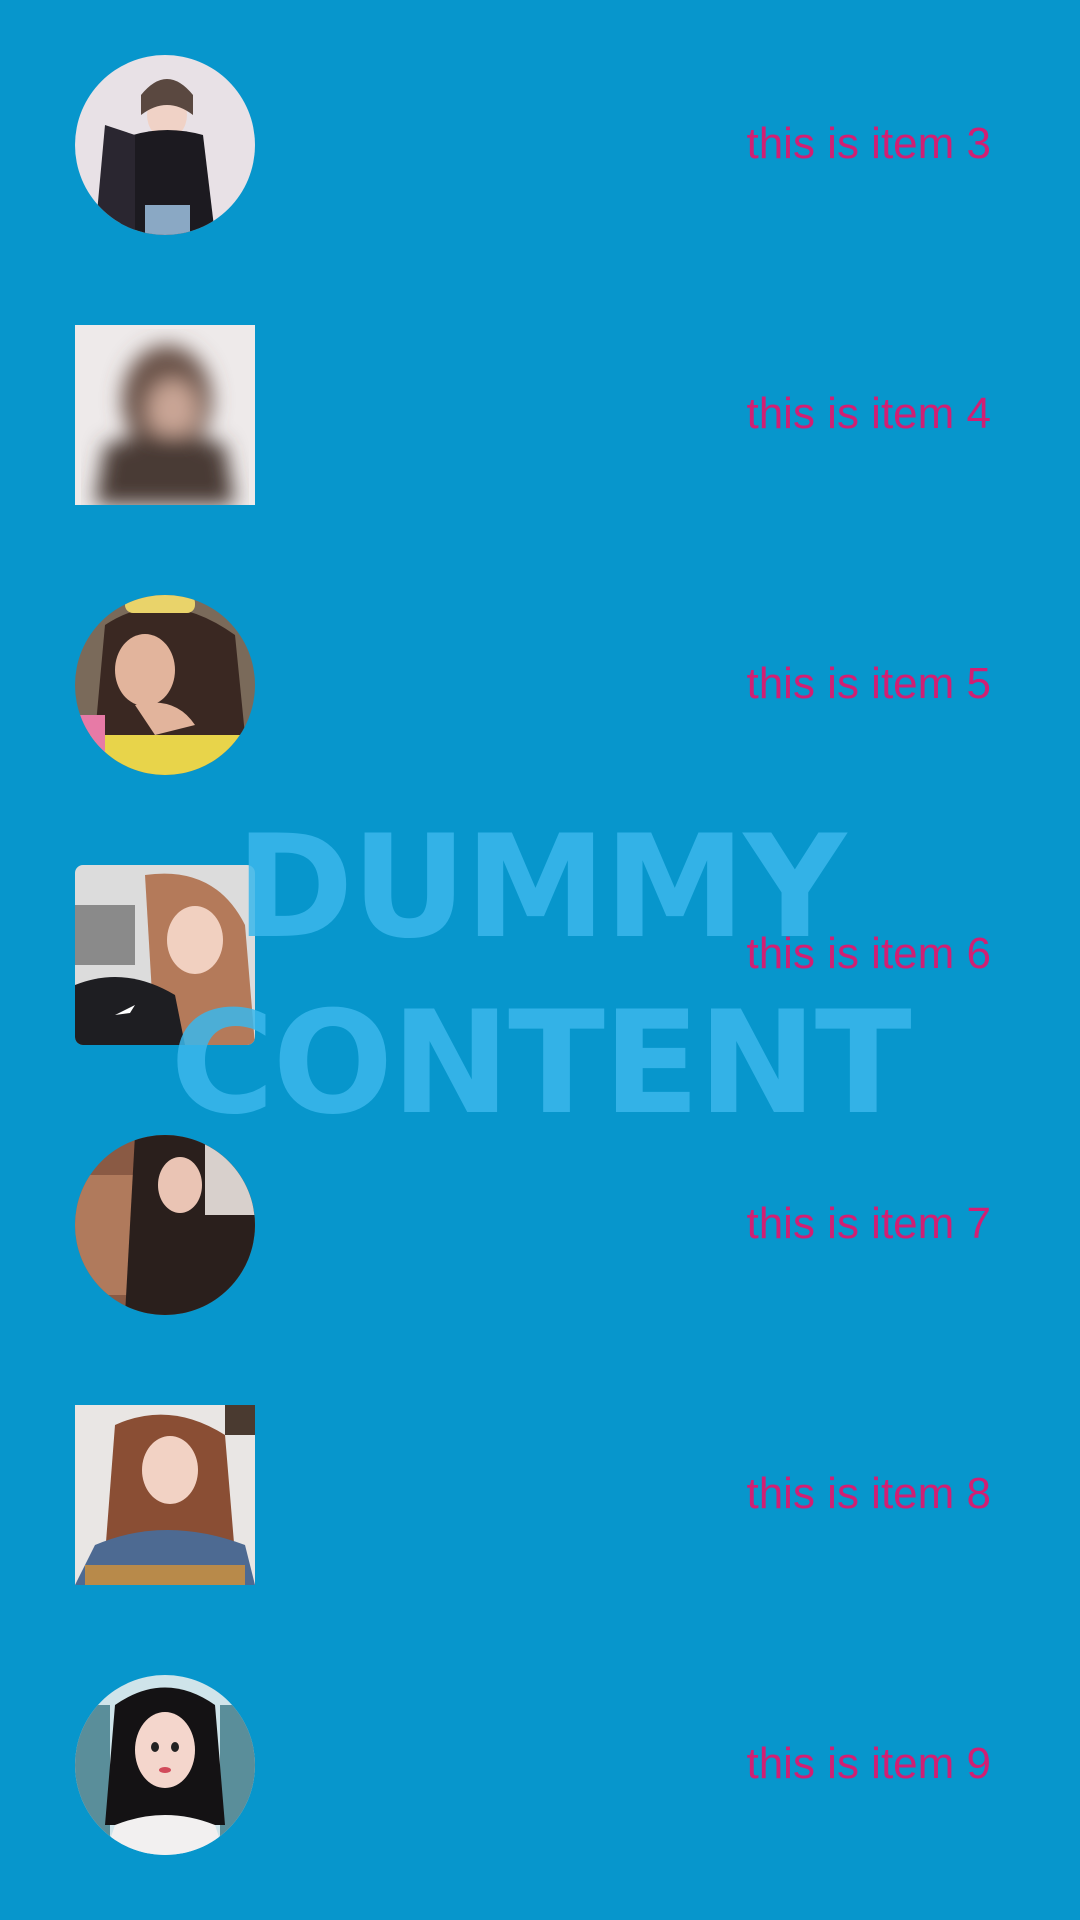  Describe the element at coordinates (540, 1495) in the screenshot. I see `list-item: this is item 8` at that location.